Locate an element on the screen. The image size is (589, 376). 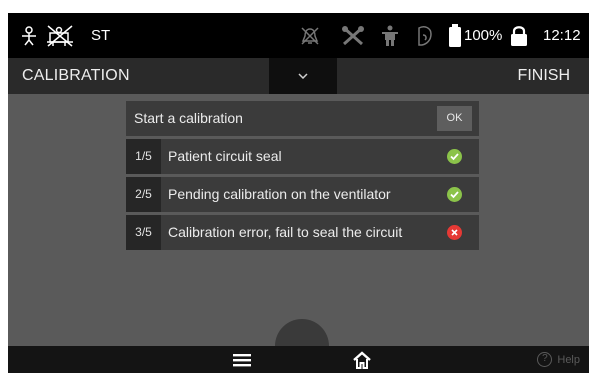
mode-label: ST is located at coordinates (101, 35).